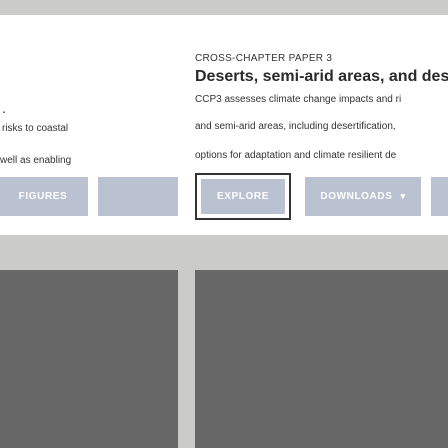  I want to click on left-heading-fragment: ., so click(4, 108).